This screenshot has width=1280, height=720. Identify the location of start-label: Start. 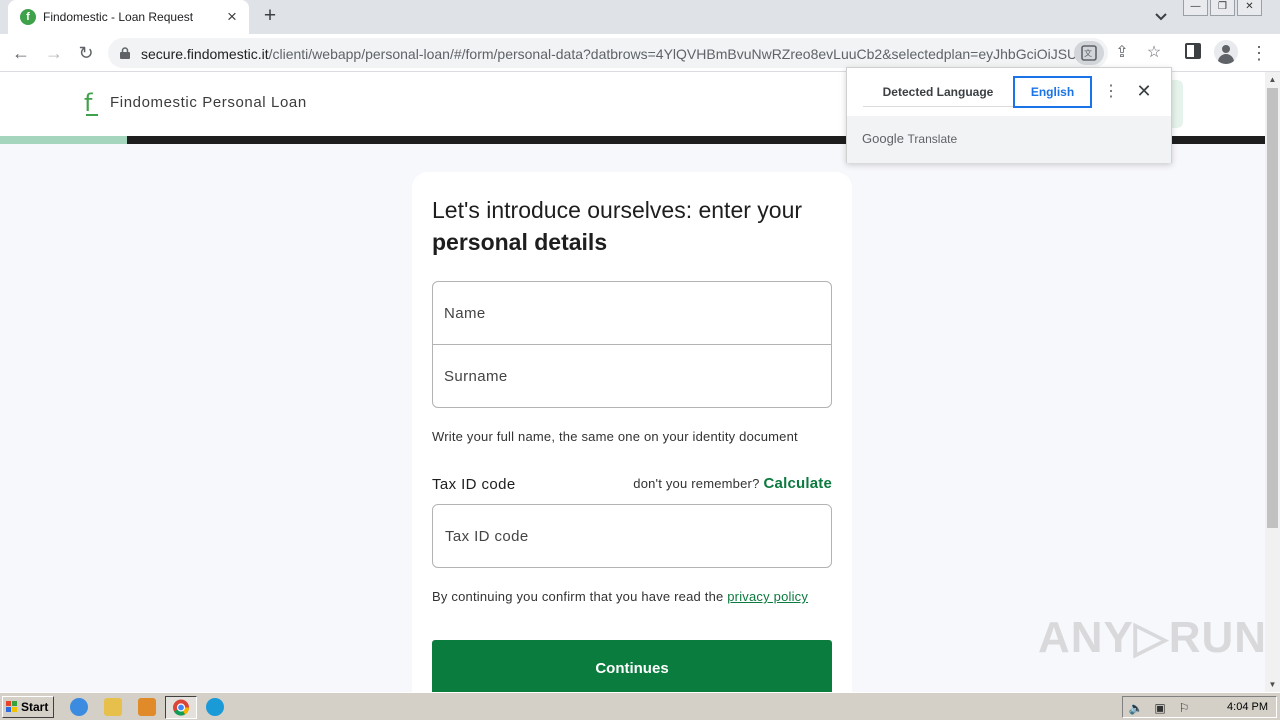
(35, 707).